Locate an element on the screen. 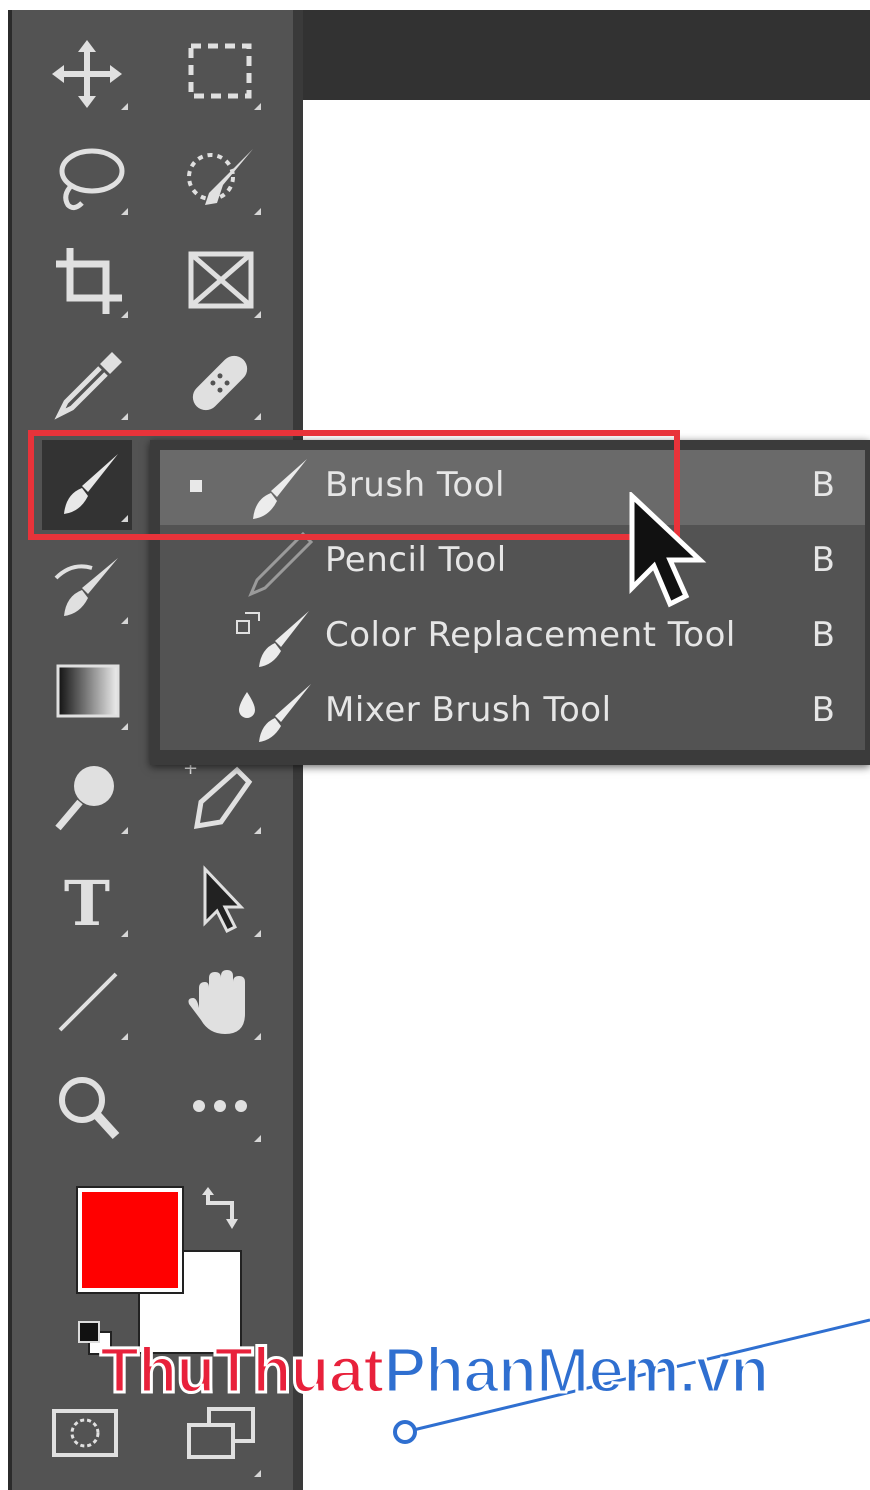 The width and height of the screenshot is (870, 1490). watermark-part1: ThuThuat is located at coordinates (241, 1370).